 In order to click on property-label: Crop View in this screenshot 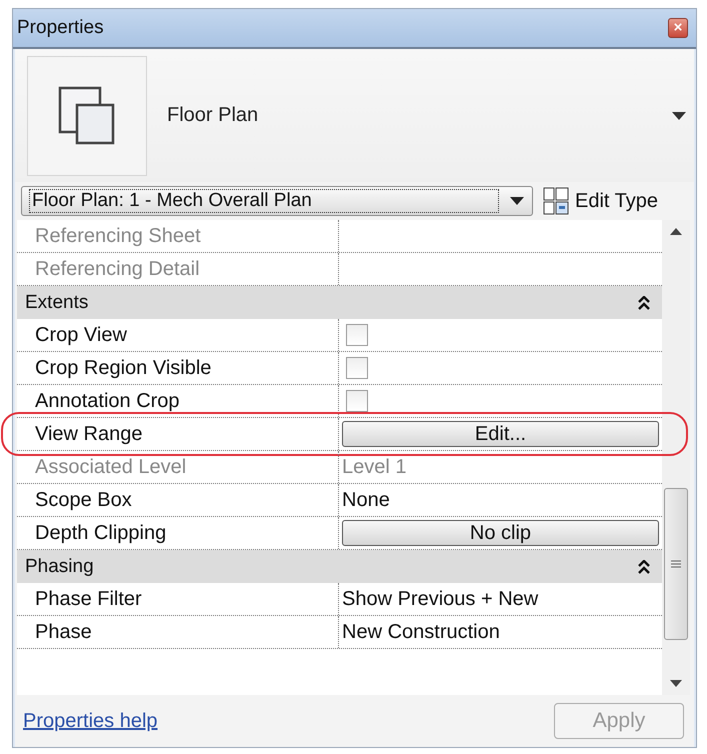, I will do `click(81, 335)`.